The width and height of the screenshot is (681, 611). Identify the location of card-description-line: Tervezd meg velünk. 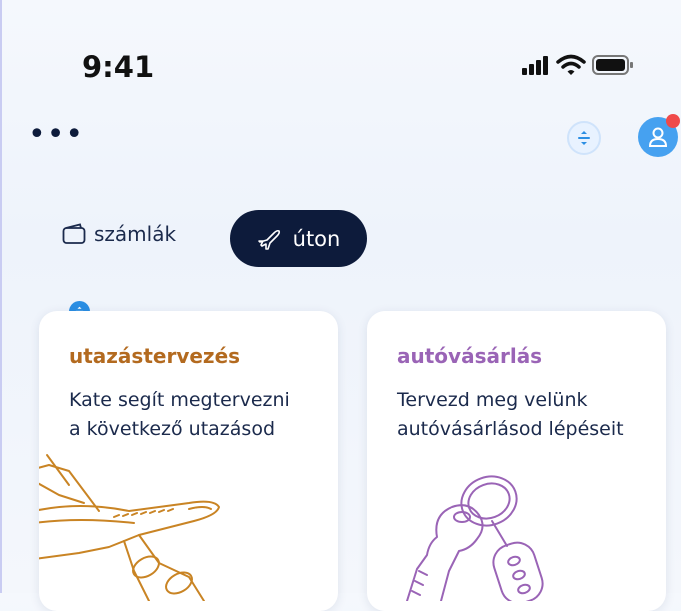
(492, 400).